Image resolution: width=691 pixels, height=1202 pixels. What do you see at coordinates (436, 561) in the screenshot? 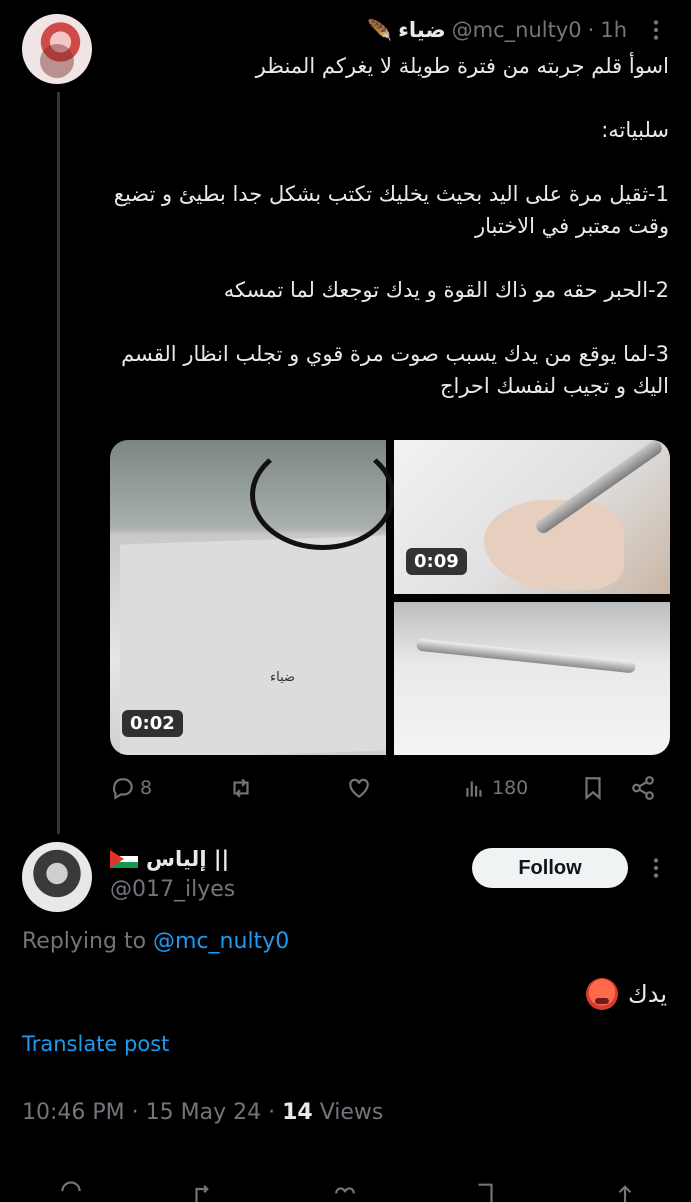
I see `video-duration-top-right: 0:09` at bounding box center [436, 561].